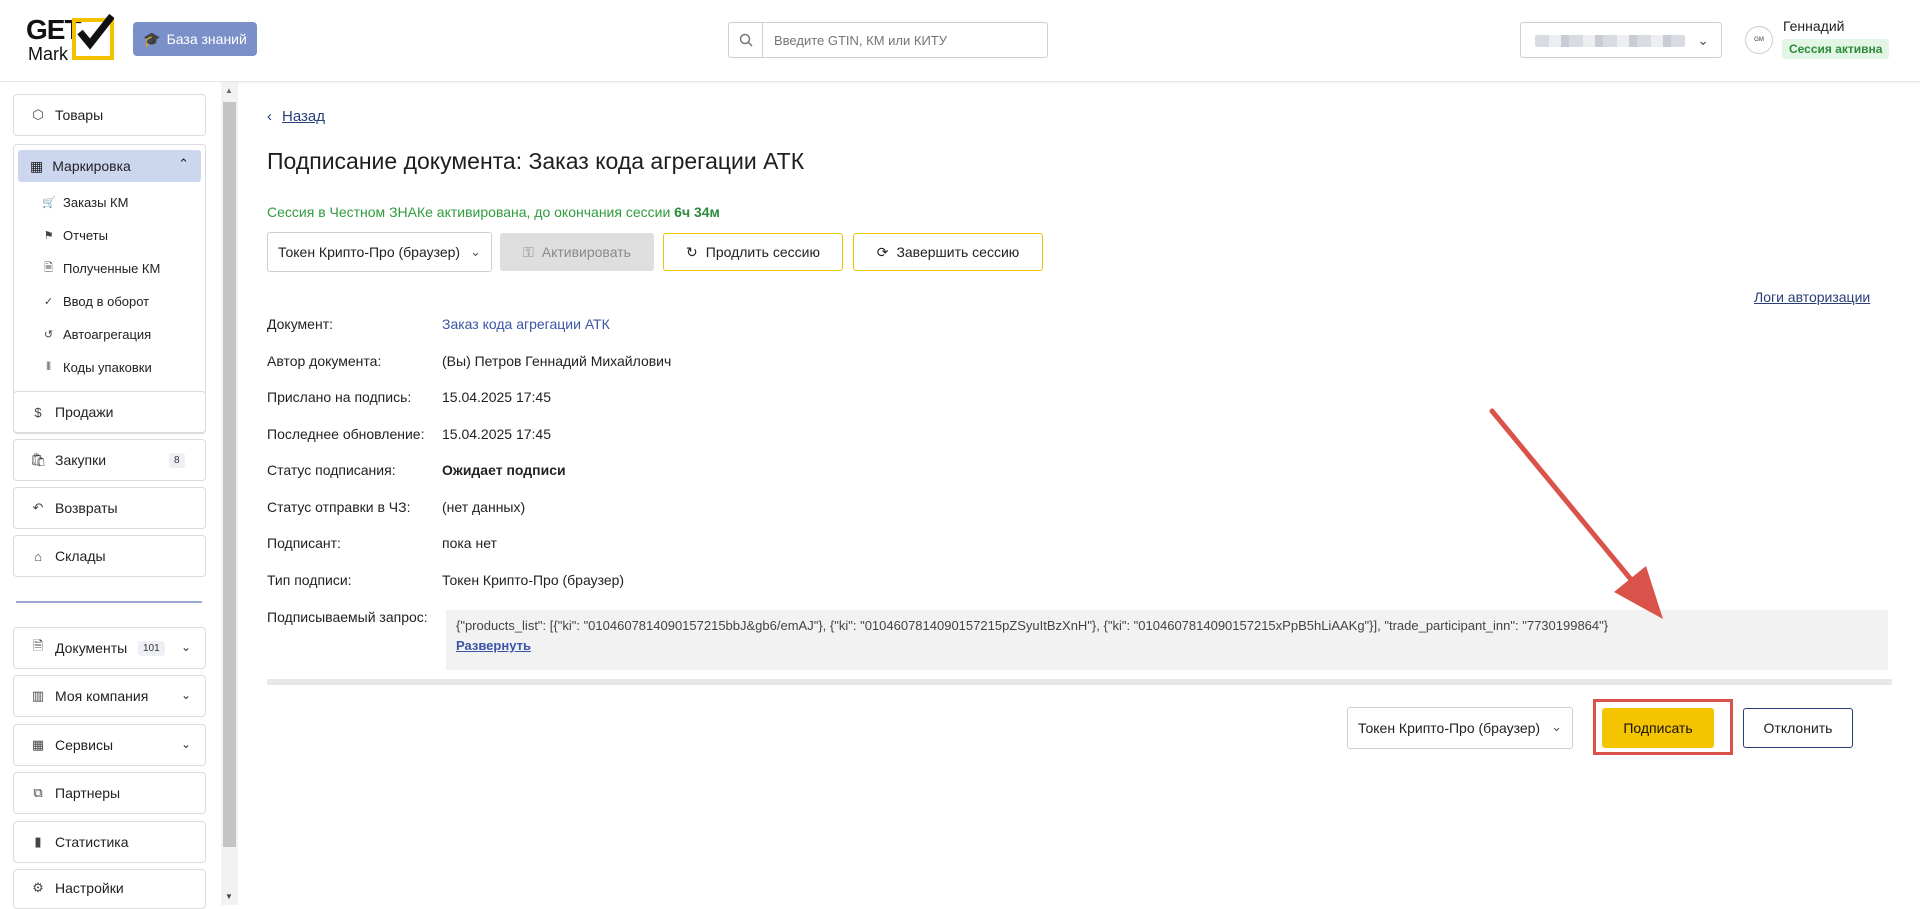 The height and width of the screenshot is (909, 1920). Describe the element at coordinates (91, 648) in the screenshot. I see `sidebar-item-label: Документы` at that location.